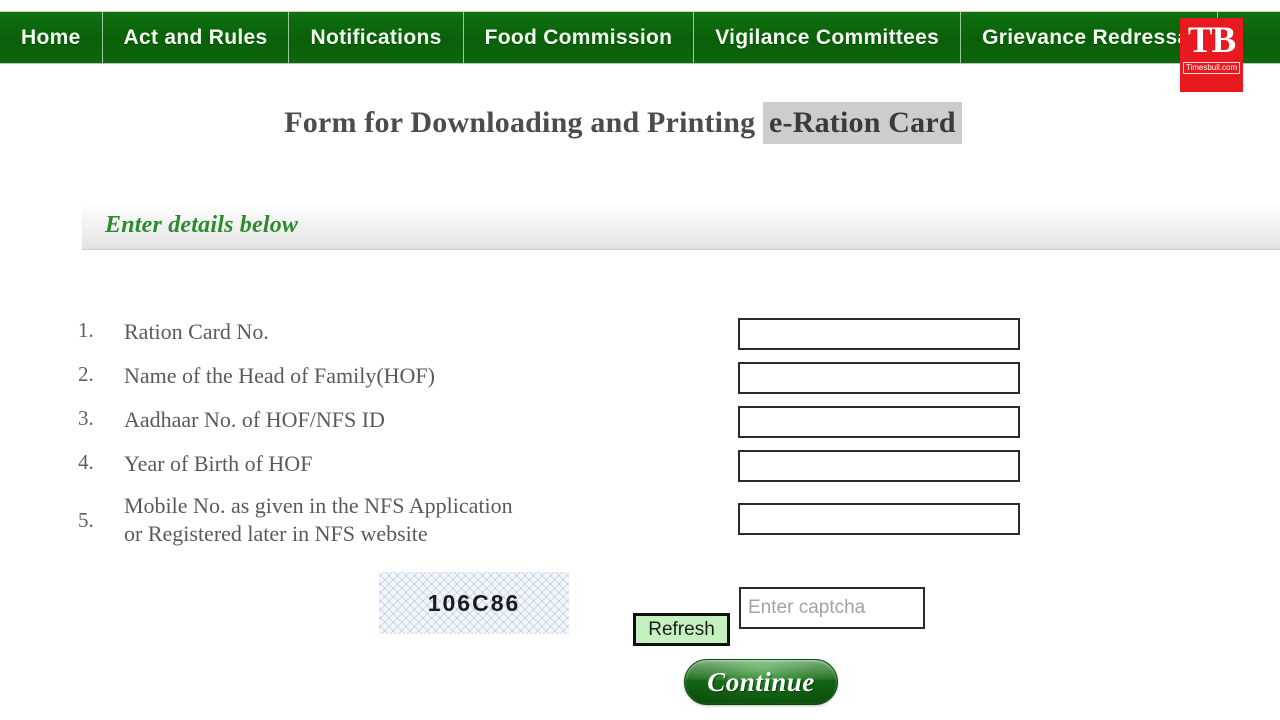 The height and width of the screenshot is (720, 1280). What do you see at coordinates (640, 384) in the screenshot?
I see `form-row-head-of-family: 2. Name of the Head of Family(HOF)` at bounding box center [640, 384].